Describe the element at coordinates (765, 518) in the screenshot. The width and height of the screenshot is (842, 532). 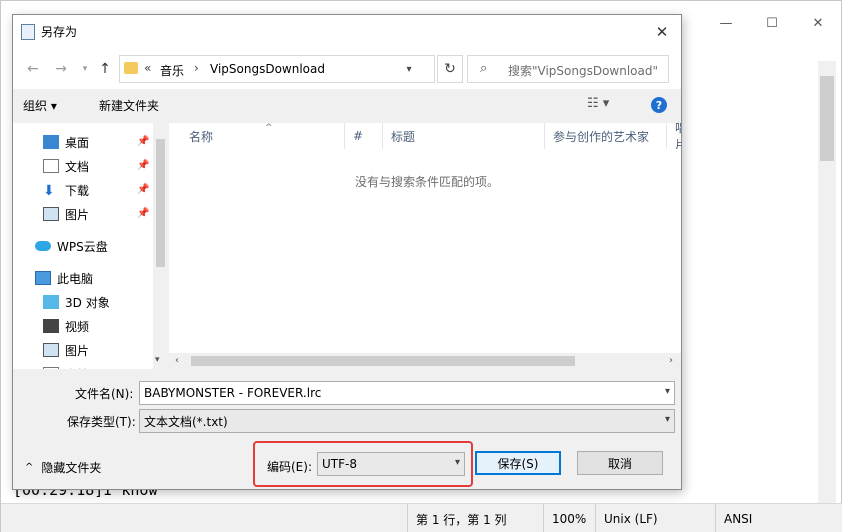
I see `status-encoding: ANSI` at that location.